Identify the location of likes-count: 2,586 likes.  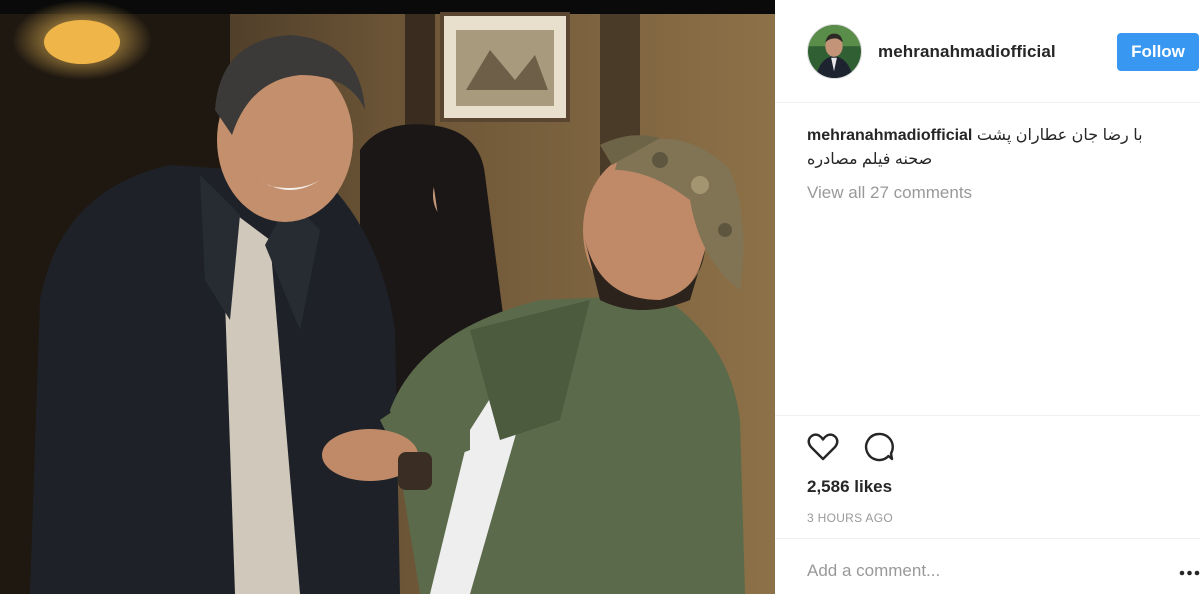
(849, 487).